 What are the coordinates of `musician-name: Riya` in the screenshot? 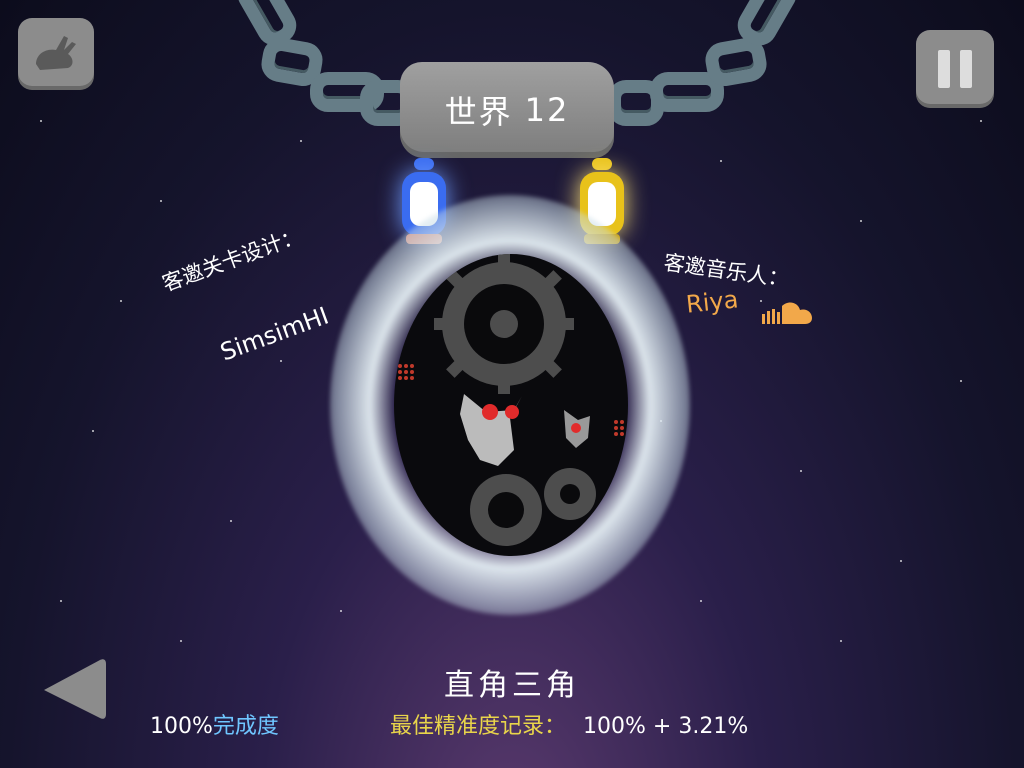 It's located at (712, 301).